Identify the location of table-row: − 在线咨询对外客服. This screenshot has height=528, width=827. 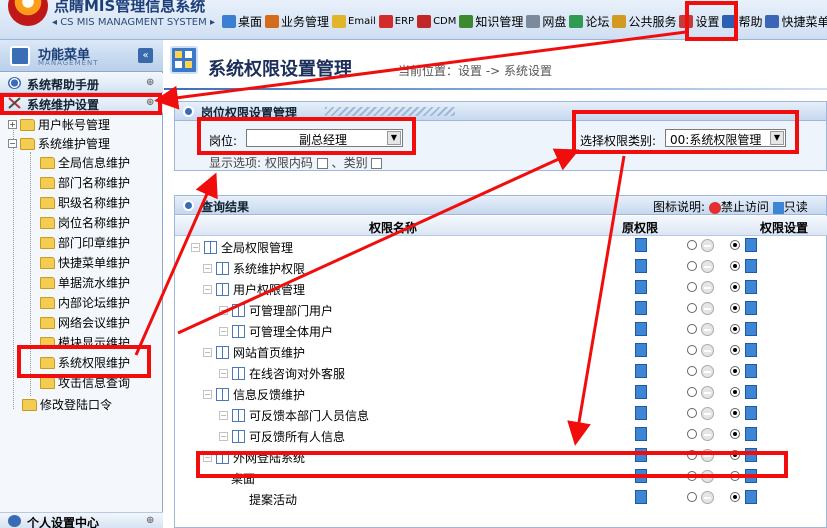
(501, 372).